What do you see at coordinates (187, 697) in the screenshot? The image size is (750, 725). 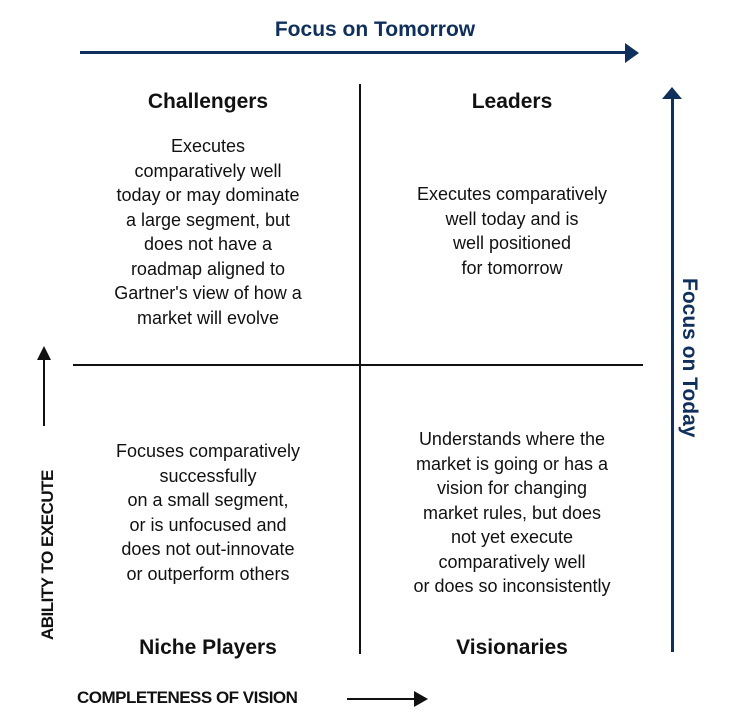 I see `completeness-of-vision-label: COMPLETENESS OF VISION` at bounding box center [187, 697].